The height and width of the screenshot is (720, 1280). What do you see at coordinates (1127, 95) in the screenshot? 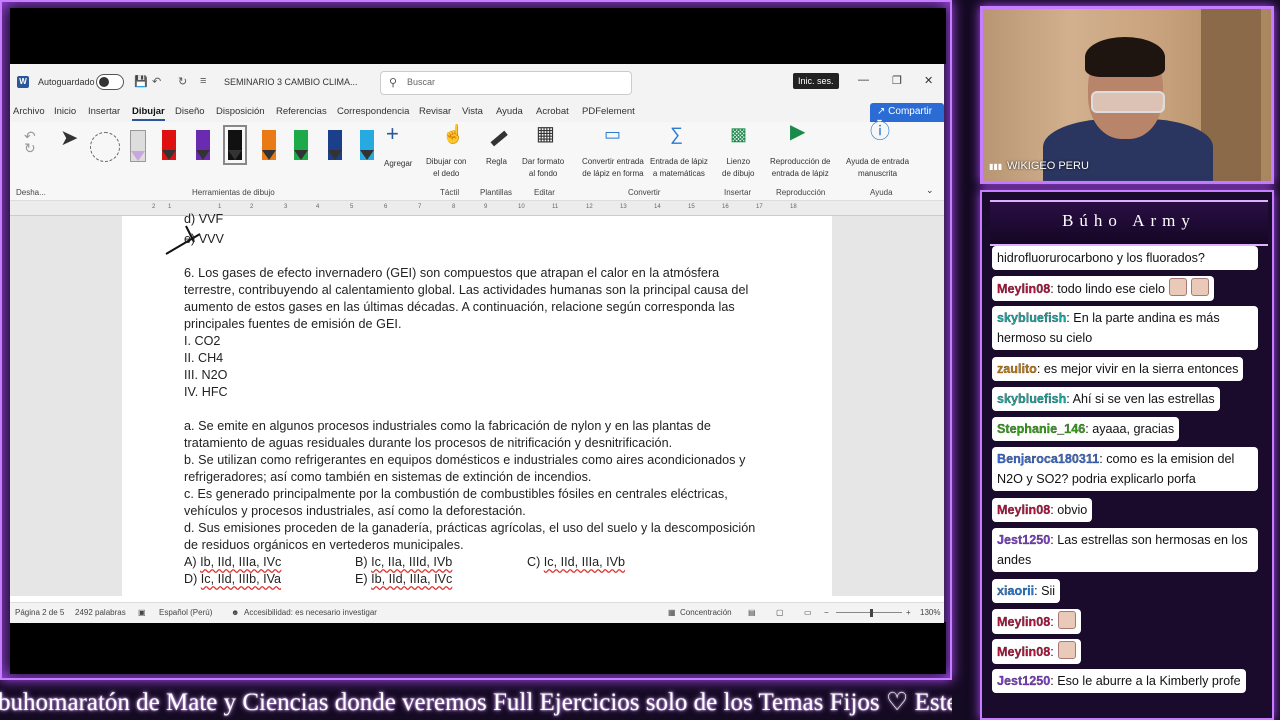
I see `webcam-panel: ▮▮▮ WIKIGEO PERU` at bounding box center [1127, 95].